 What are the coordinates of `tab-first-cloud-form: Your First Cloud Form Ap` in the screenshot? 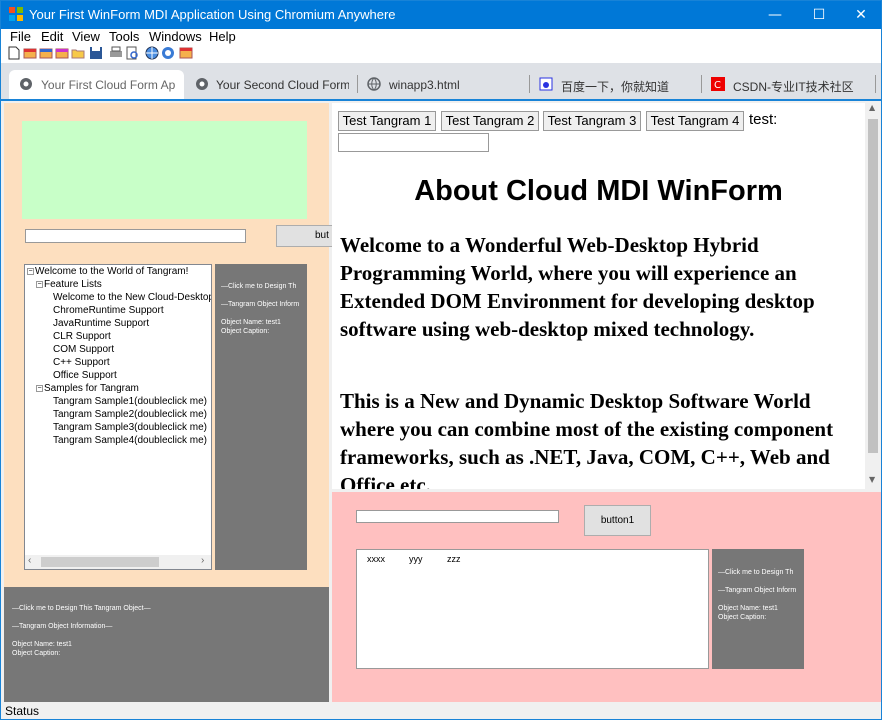 It's located at (96, 84).